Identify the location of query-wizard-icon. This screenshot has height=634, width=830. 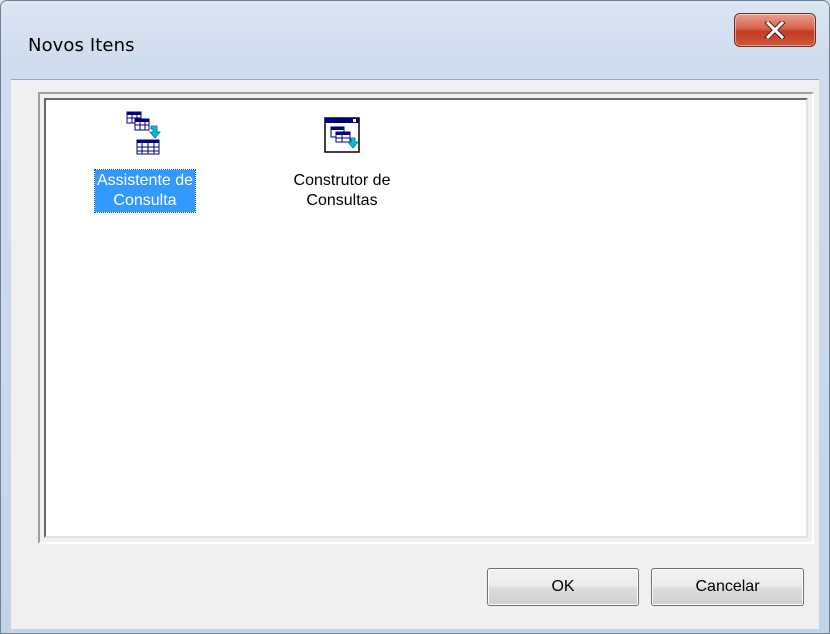
(145, 133).